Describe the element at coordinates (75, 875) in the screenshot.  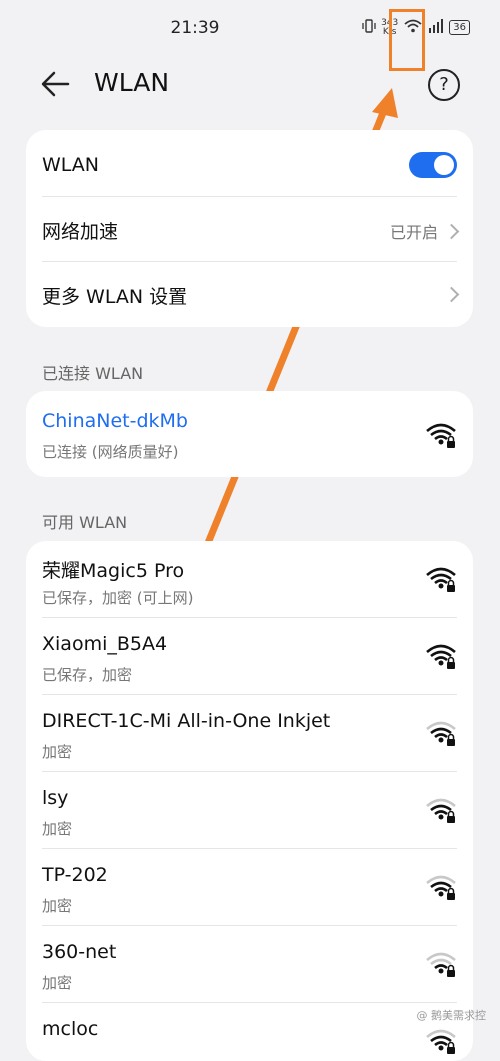
I see `network-name: TP-202` at that location.